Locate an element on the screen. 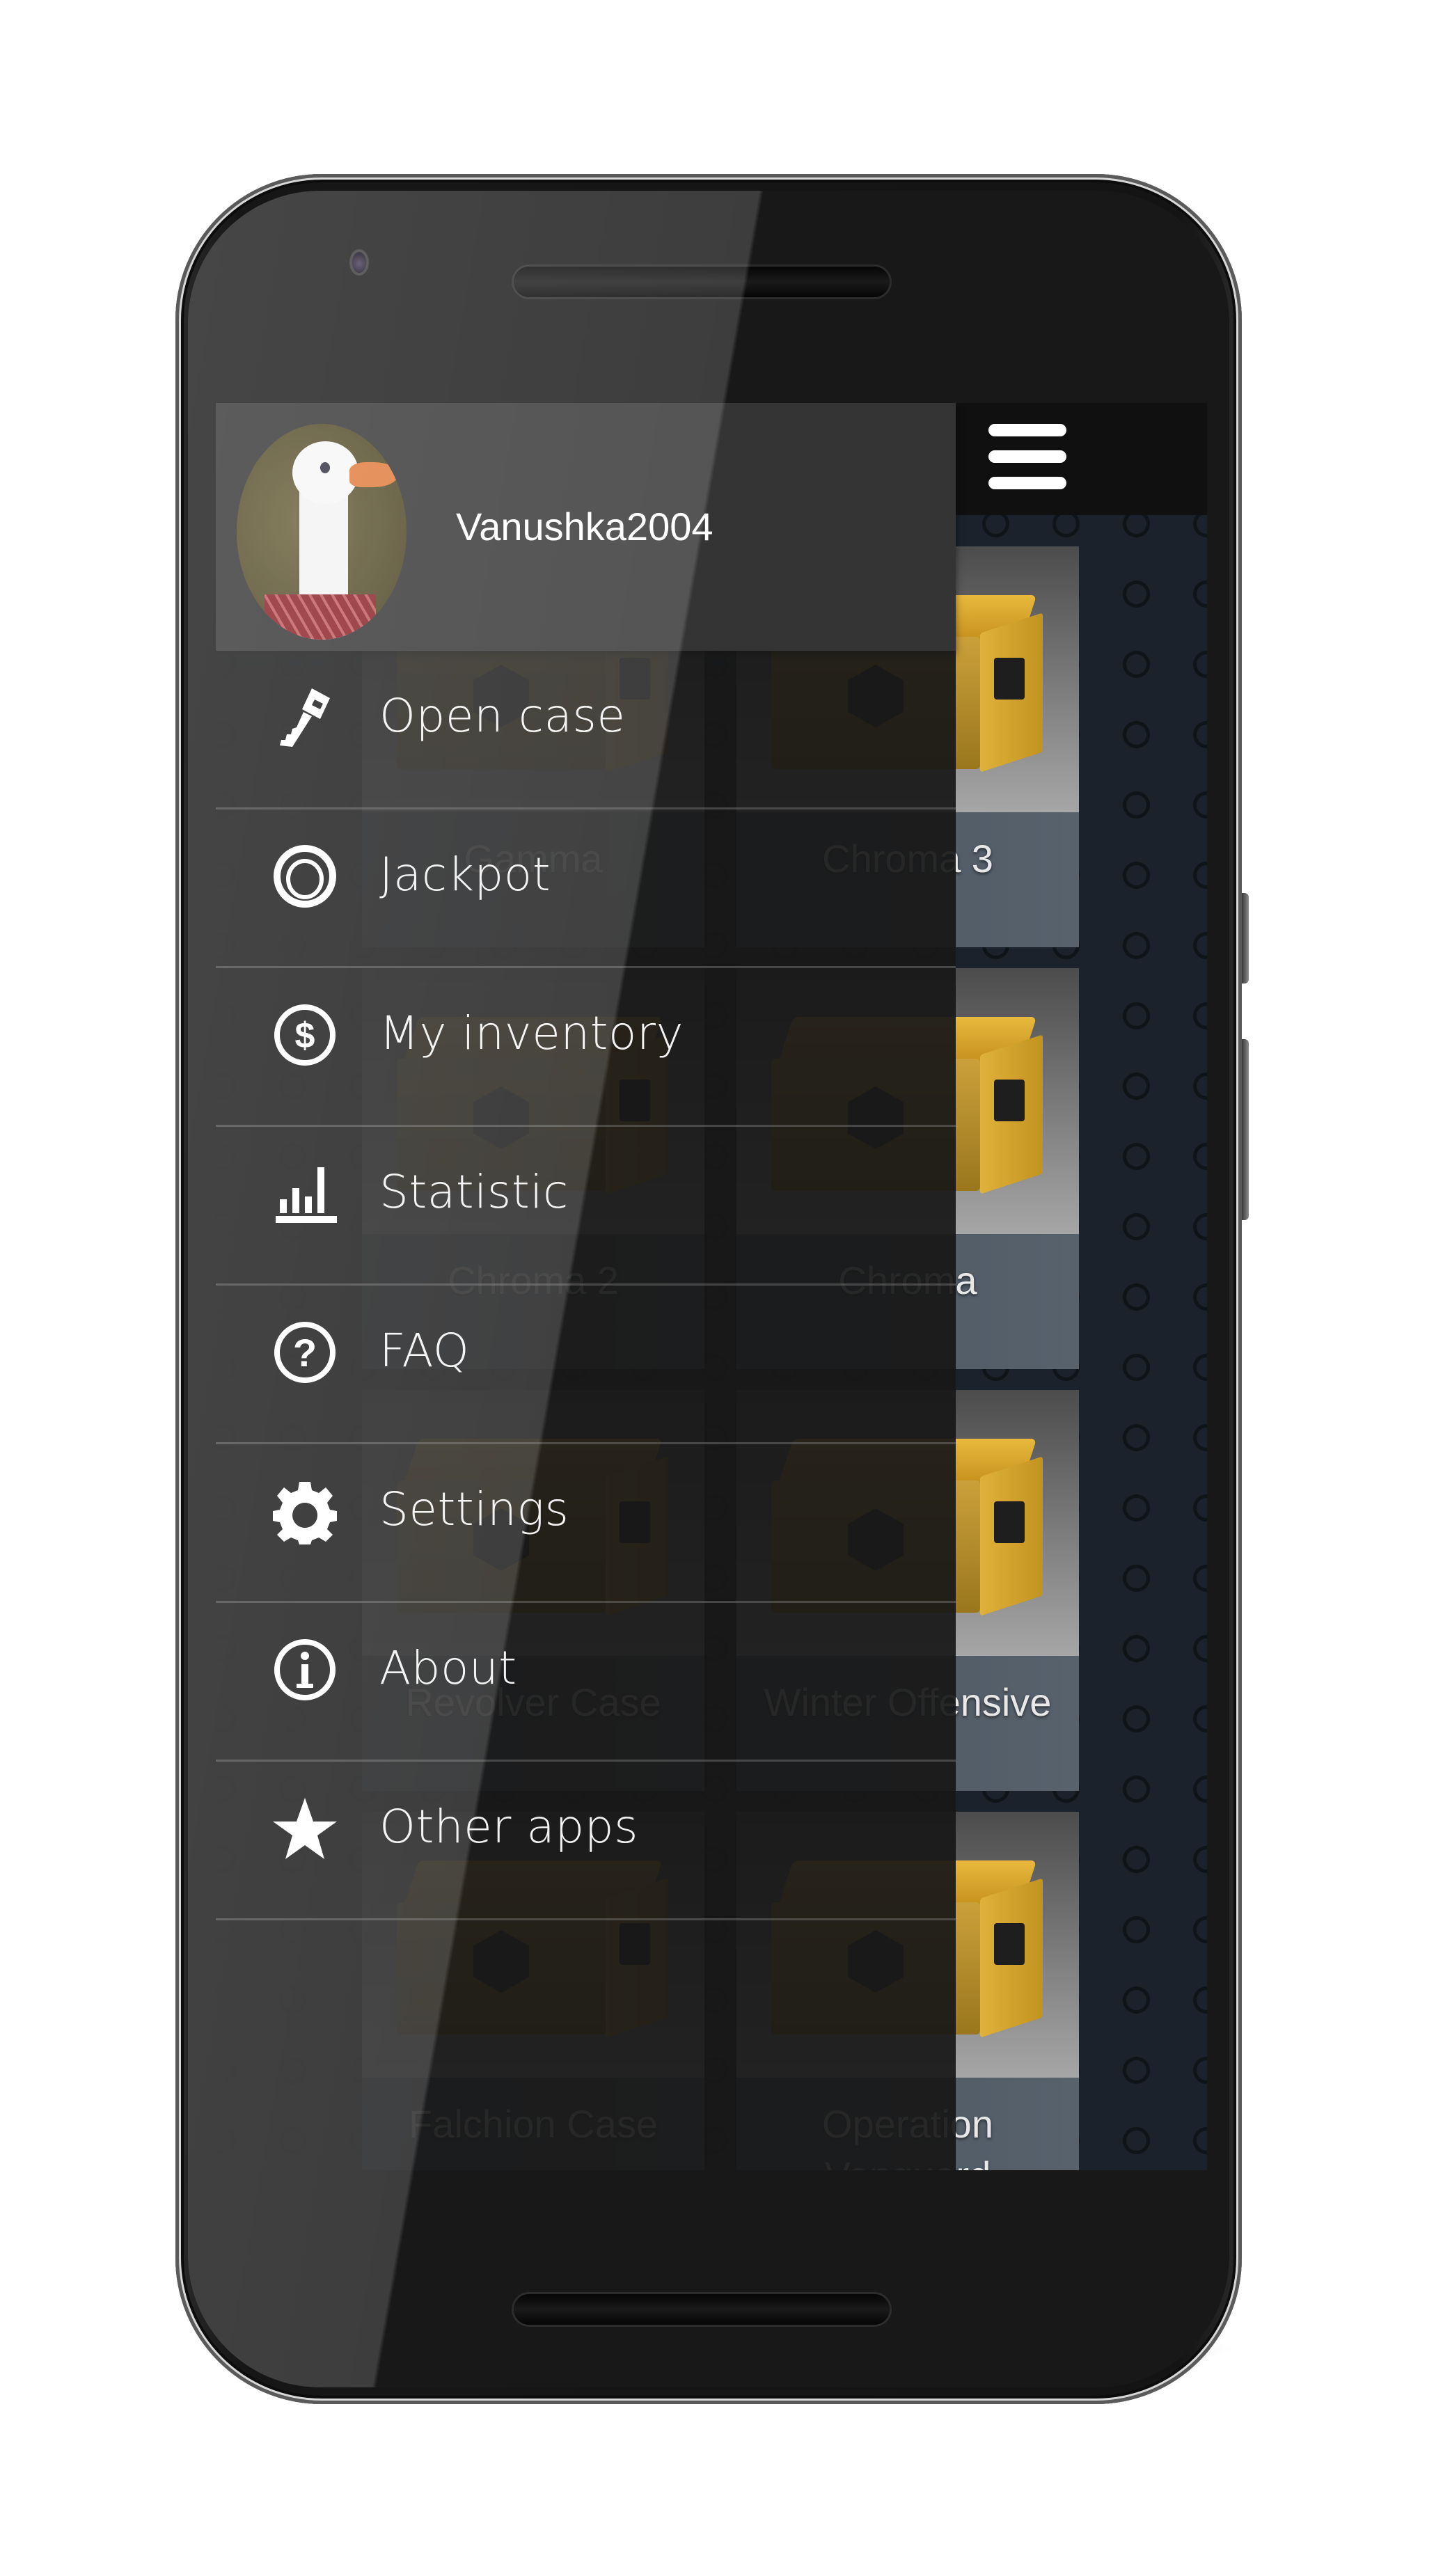 Image resolution: width=1443 pixels, height=2576 pixels. drawer-item-settings: Settings is located at coordinates (586, 1523).